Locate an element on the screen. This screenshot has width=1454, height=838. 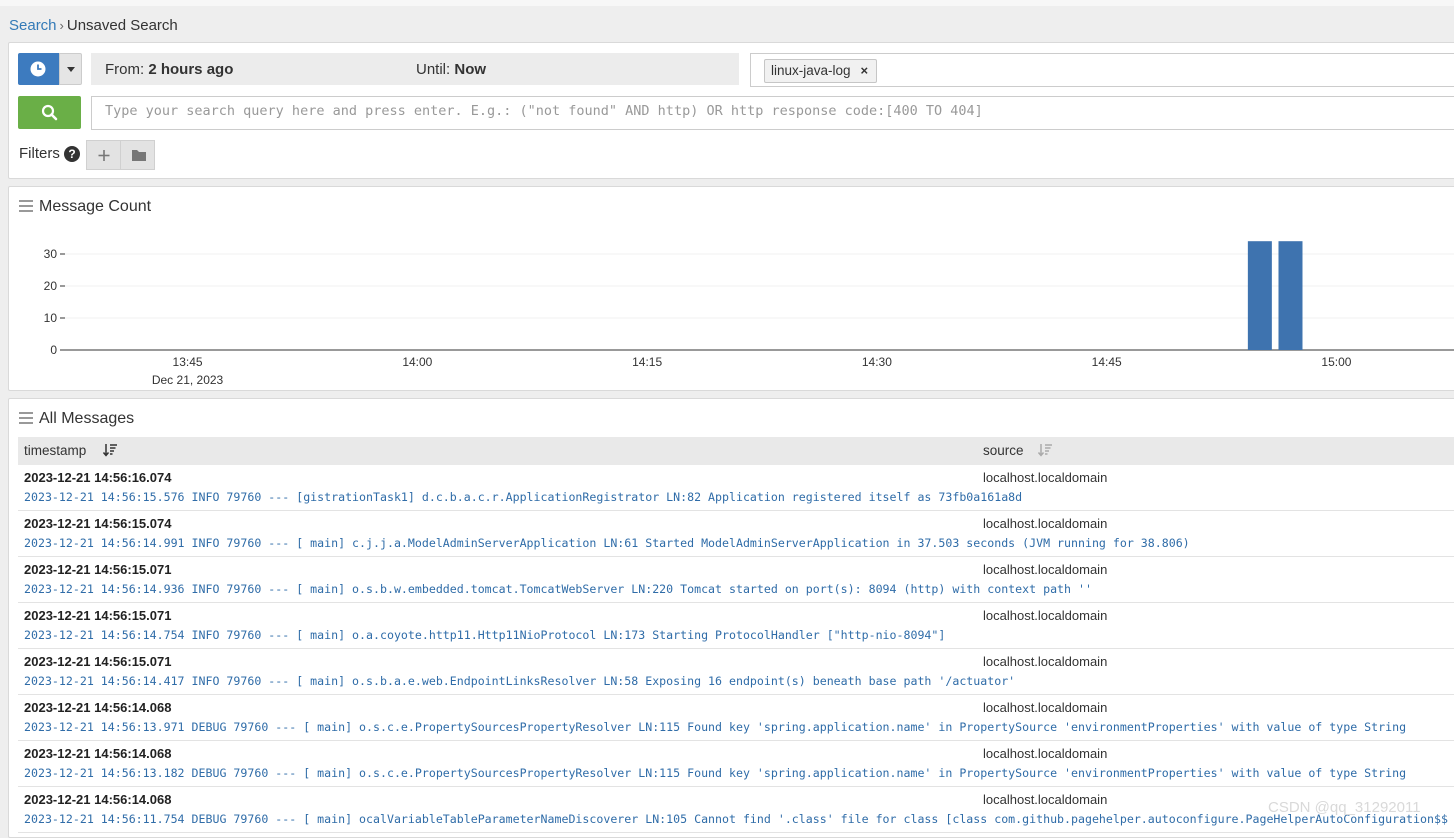
folder-icon is located at coordinates (139, 155).